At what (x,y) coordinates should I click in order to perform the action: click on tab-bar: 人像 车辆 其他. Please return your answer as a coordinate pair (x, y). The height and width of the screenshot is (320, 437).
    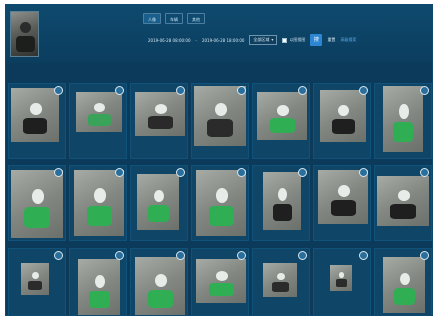
    Looking at the image, I should click on (174, 18).